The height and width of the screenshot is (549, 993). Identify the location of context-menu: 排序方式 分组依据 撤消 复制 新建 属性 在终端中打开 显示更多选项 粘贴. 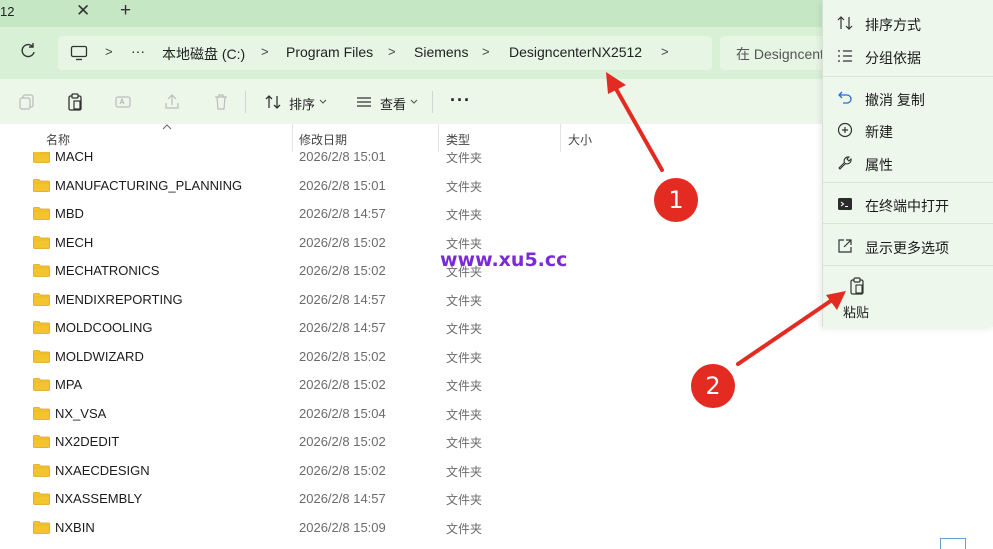
(907, 163).